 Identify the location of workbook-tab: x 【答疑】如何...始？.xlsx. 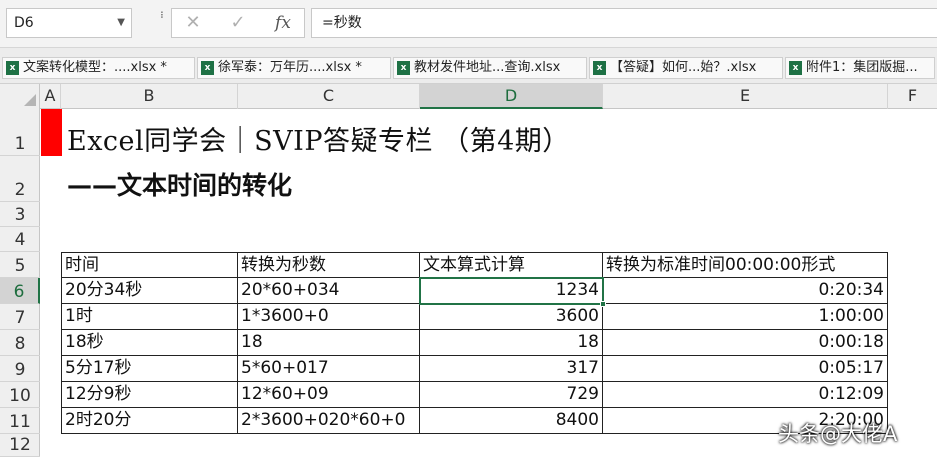
(686, 68).